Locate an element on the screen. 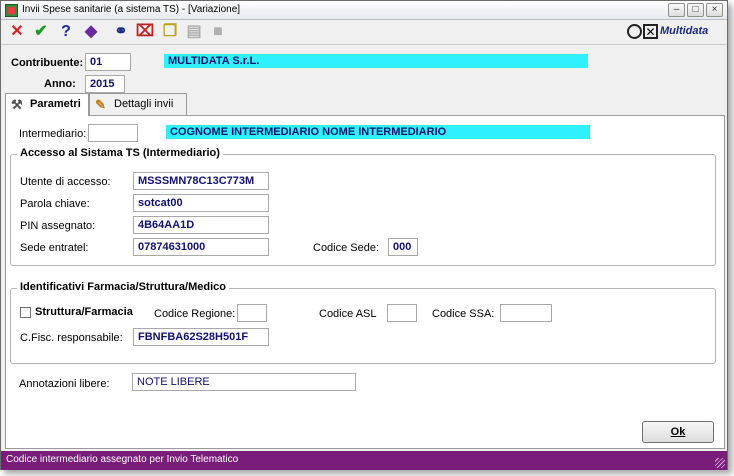 The image size is (734, 476). contribuente-code-field: 01 is located at coordinates (108, 62).